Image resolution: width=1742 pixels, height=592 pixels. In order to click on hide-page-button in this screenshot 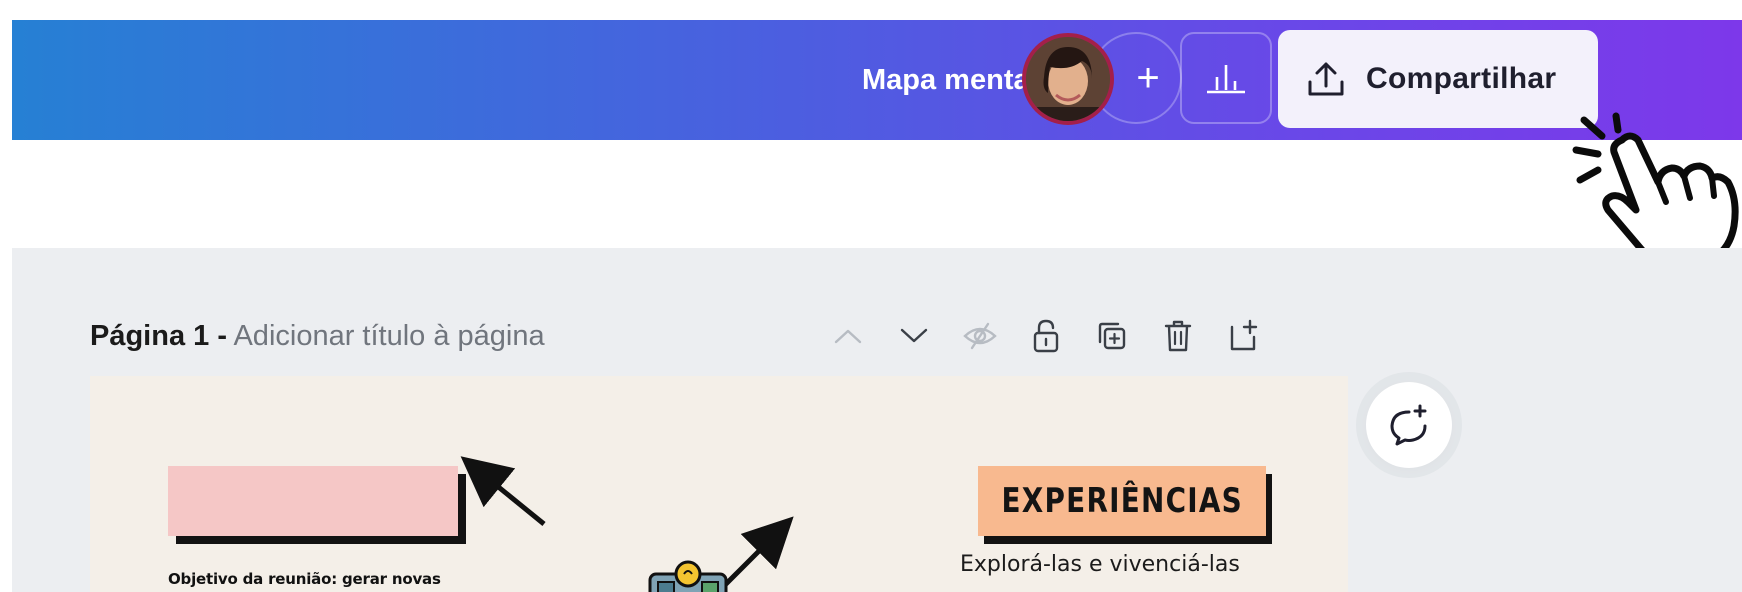, I will do `click(980, 336)`.